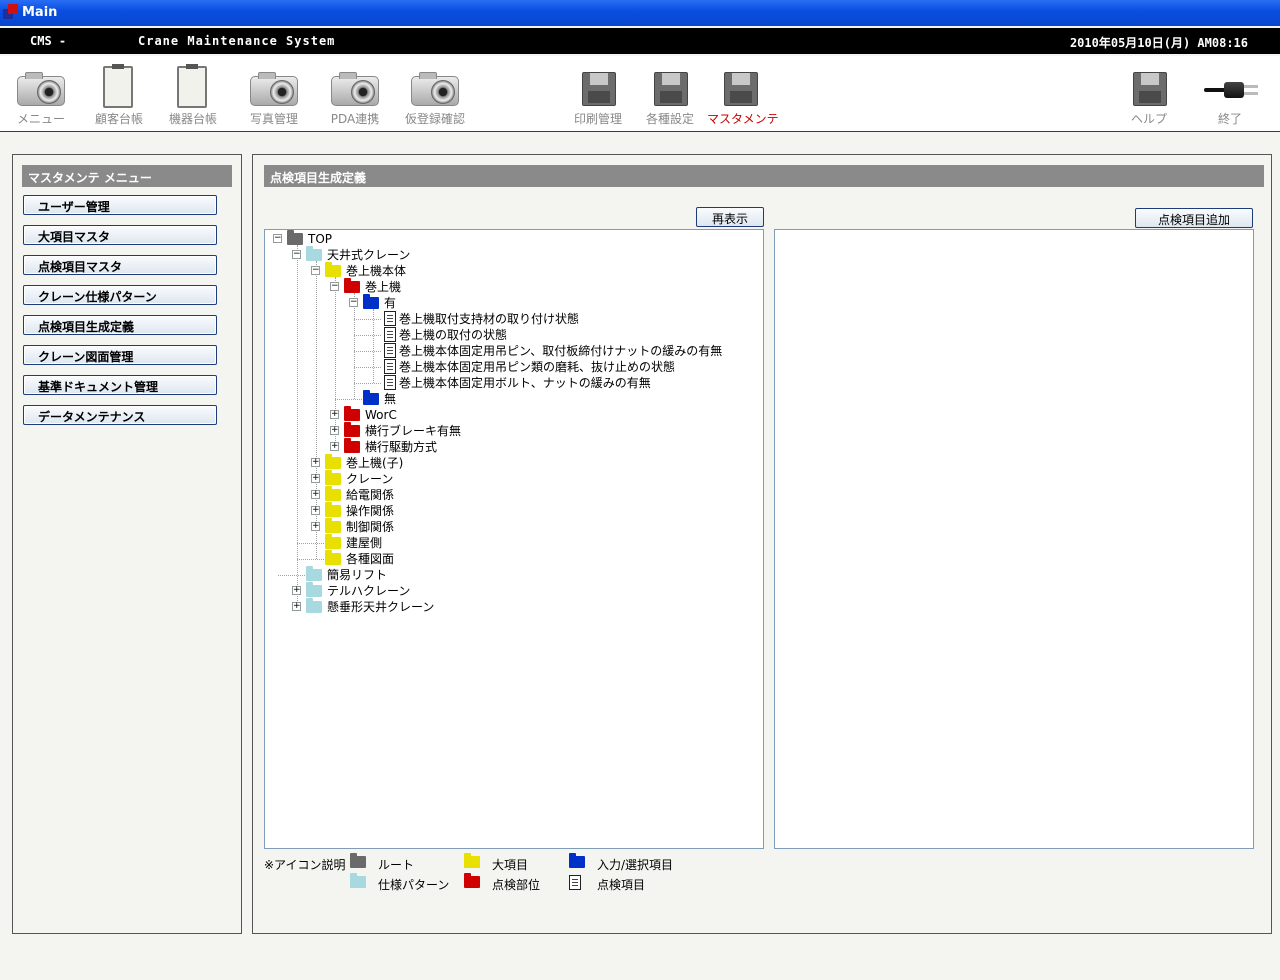 This screenshot has height=980, width=1280. Describe the element at coordinates (414, 885) in the screenshot. I see `legend-label: 仕様パターン` at that location.